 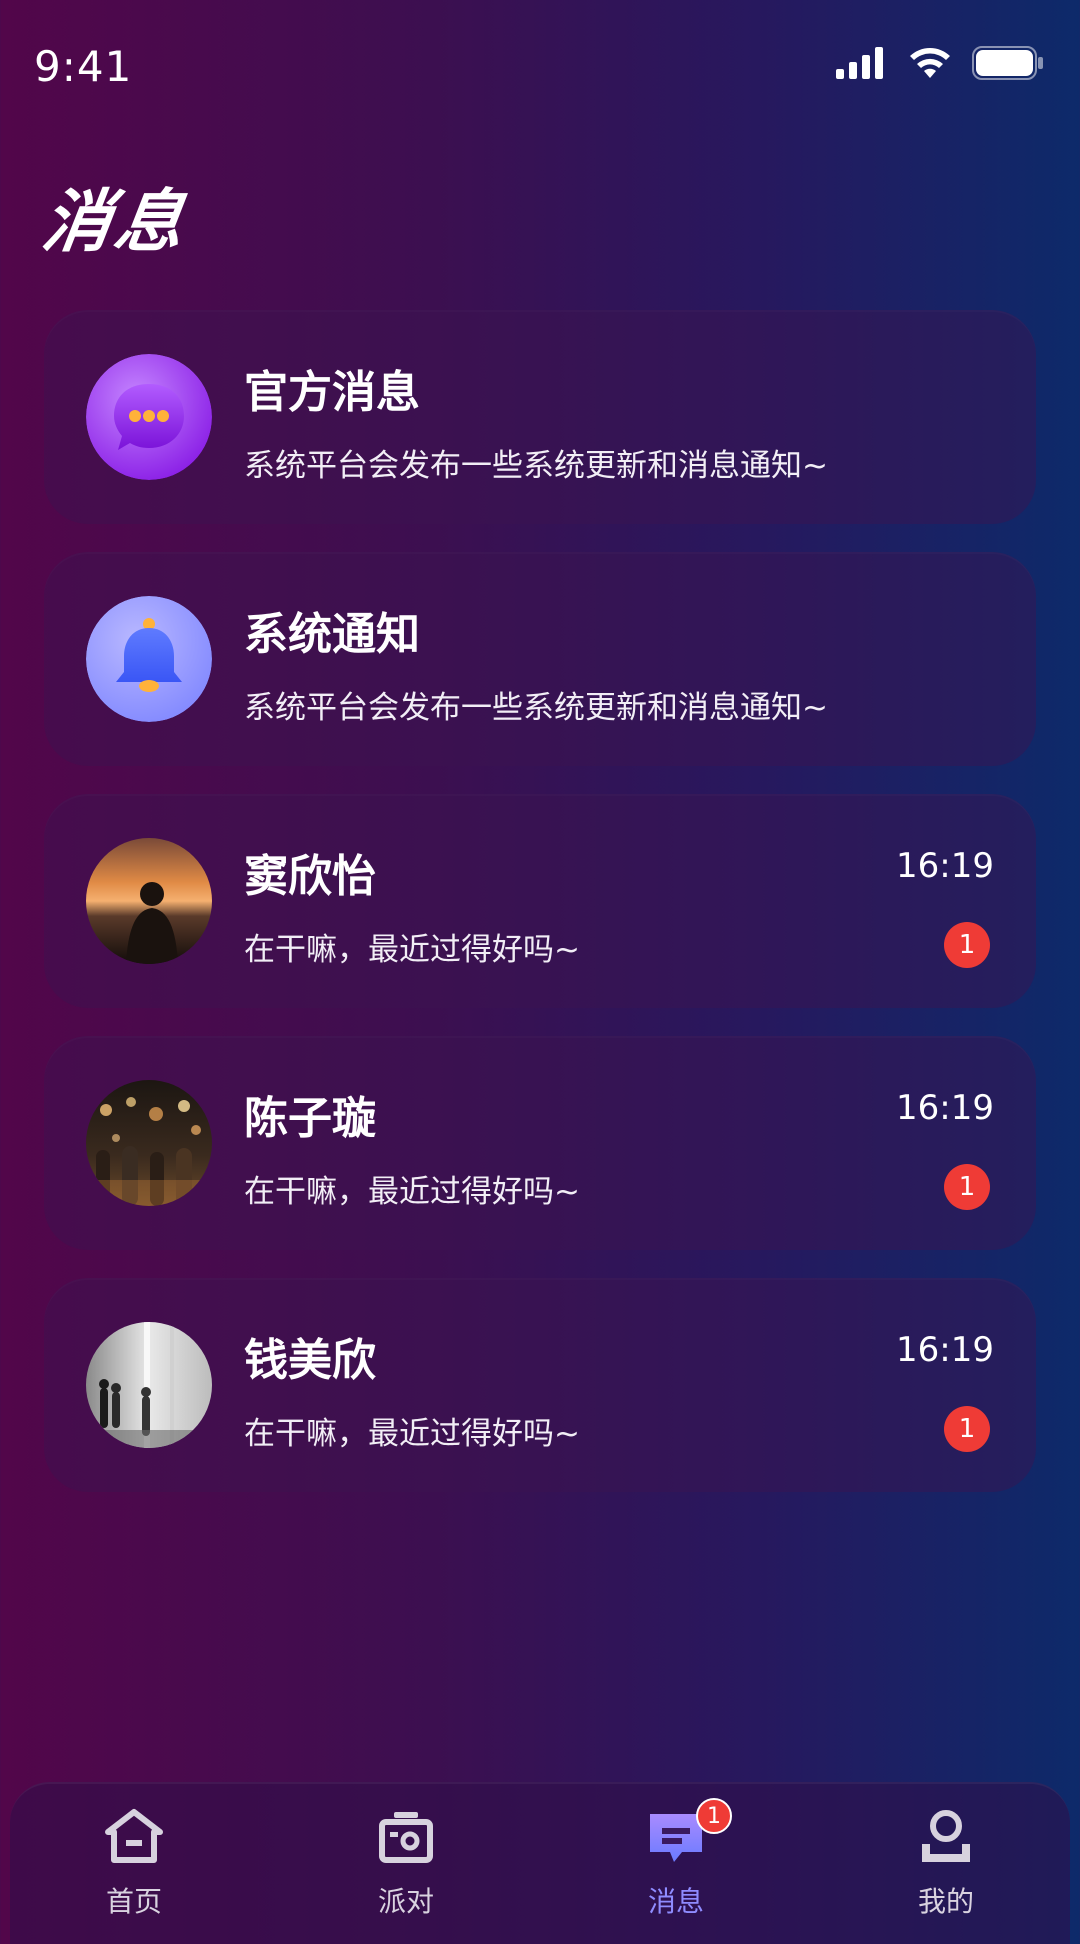 What do you see at coordinates (676, 1853) in the screenshot?
I see `tab-messages: 1 消息` at bounding box center [676, 1853].